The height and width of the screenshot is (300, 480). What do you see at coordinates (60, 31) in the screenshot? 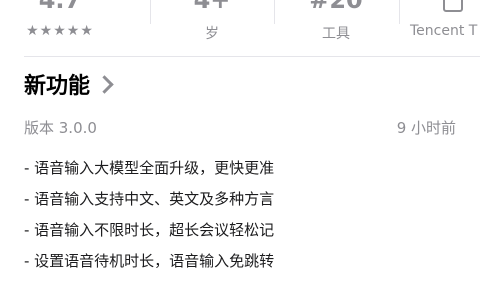
I see `rating-stars: ★★★★★` at bounding box center [60, 31].